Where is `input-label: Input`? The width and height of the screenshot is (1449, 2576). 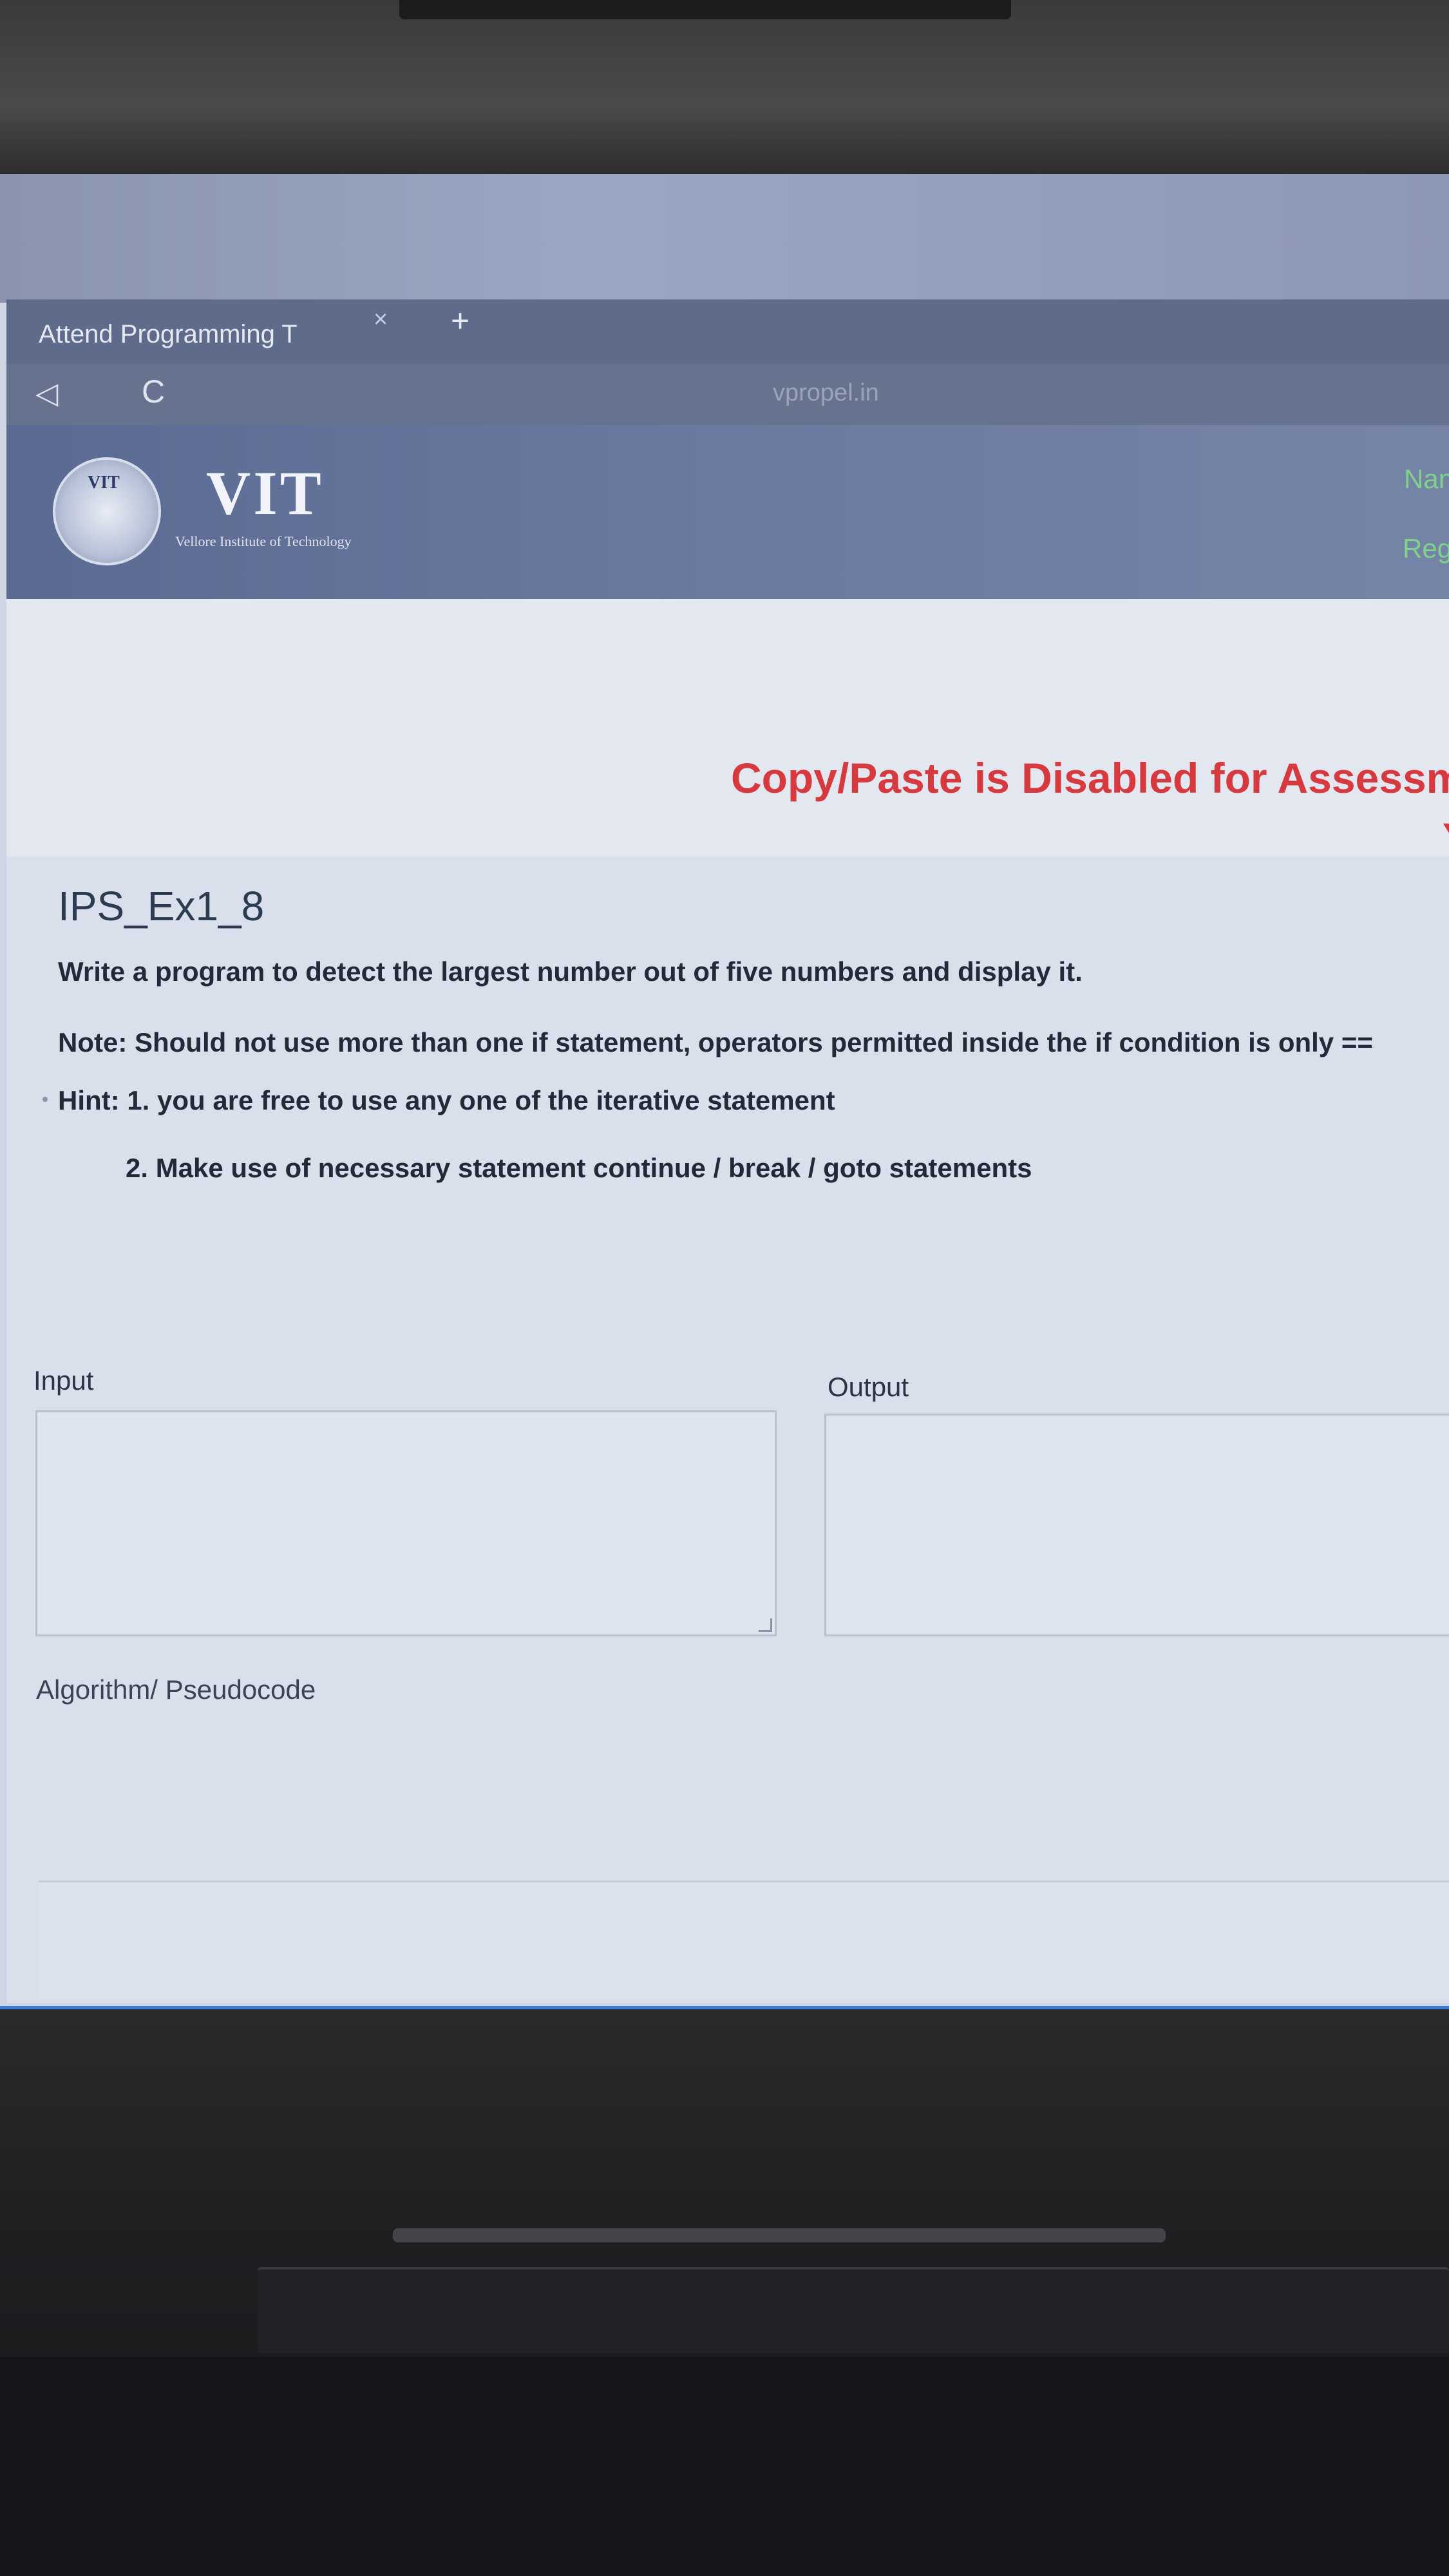
input-label: Input is located at coordinates (64, 1380).